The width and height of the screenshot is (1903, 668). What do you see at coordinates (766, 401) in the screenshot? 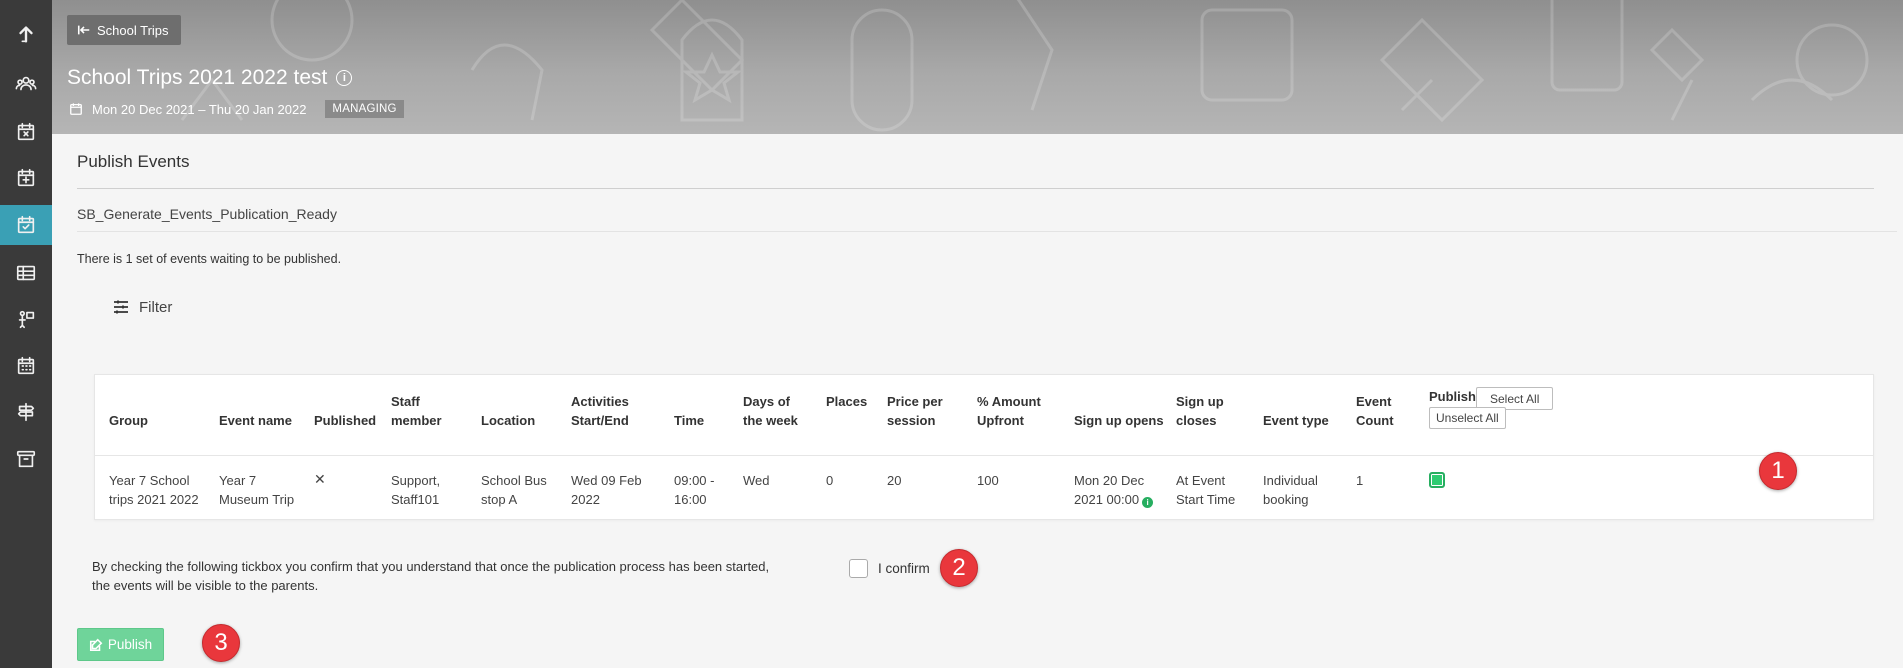
I see `column-header-line: Days of` at bounding box center [766, 401].